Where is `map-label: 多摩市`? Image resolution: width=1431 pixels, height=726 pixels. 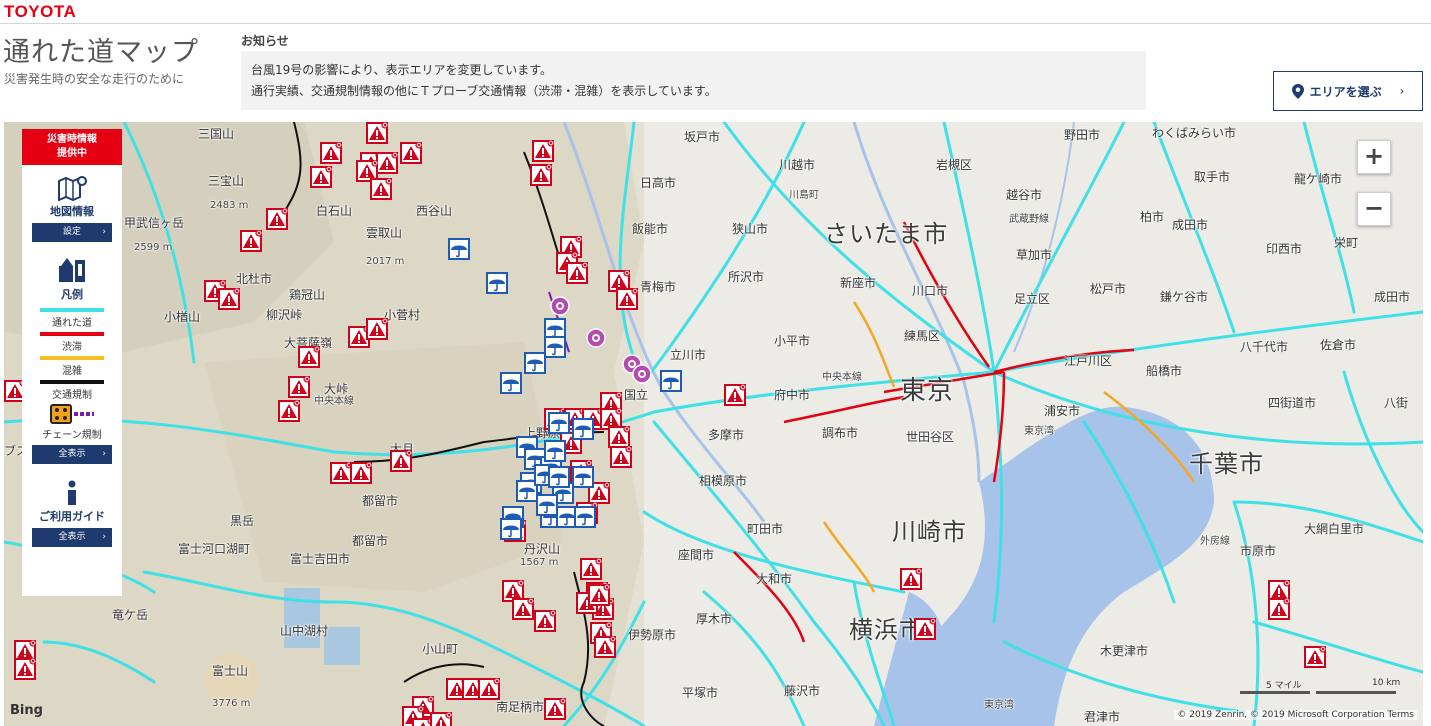 map-label: 多摩市 is located at coordinates (726, 435).